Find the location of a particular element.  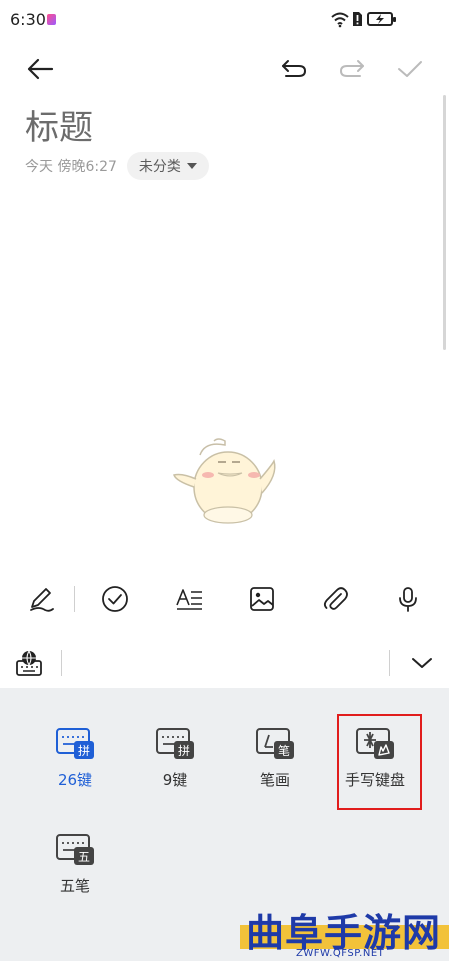

sim-alert-icon is located at coordinates (357, 19).